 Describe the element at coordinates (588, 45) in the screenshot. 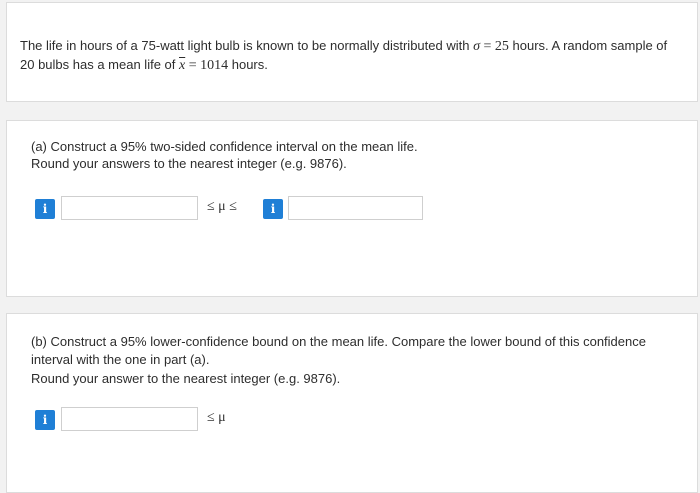

I see `problem-line-1-post: hours. A random sample of` at that location.